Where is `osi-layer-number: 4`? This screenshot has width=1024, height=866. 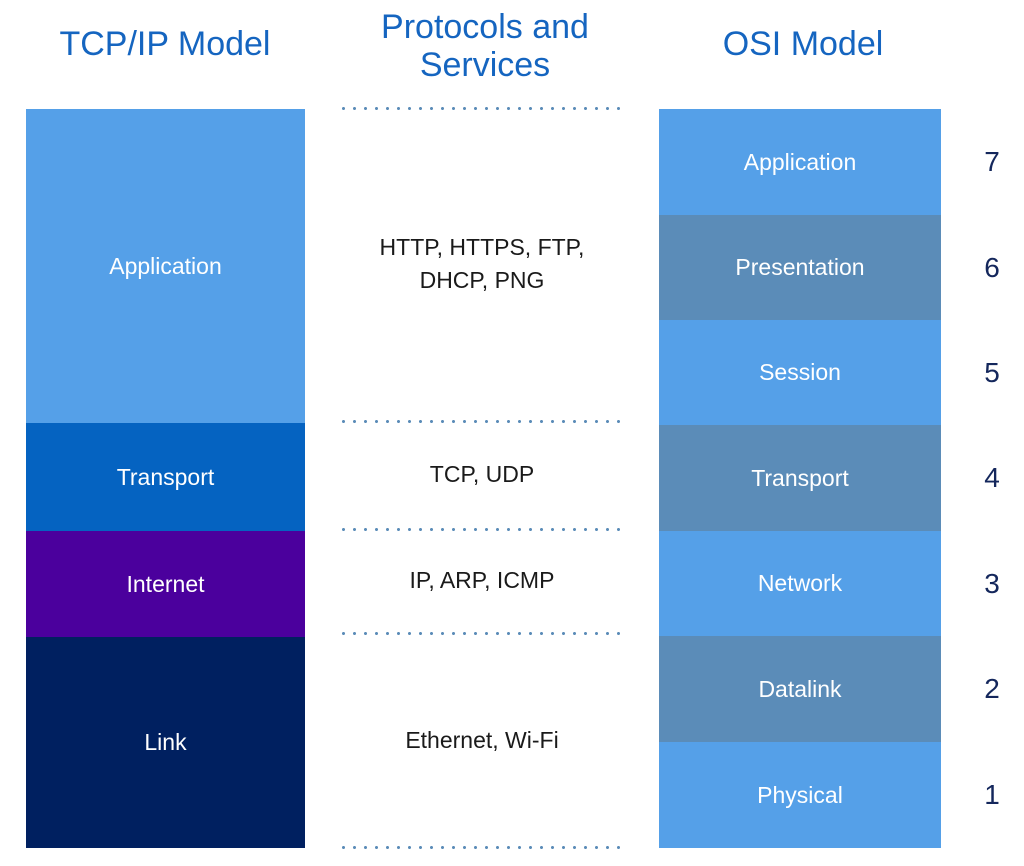
osi-layer-number: 4 is located at coordinates (992, 477).